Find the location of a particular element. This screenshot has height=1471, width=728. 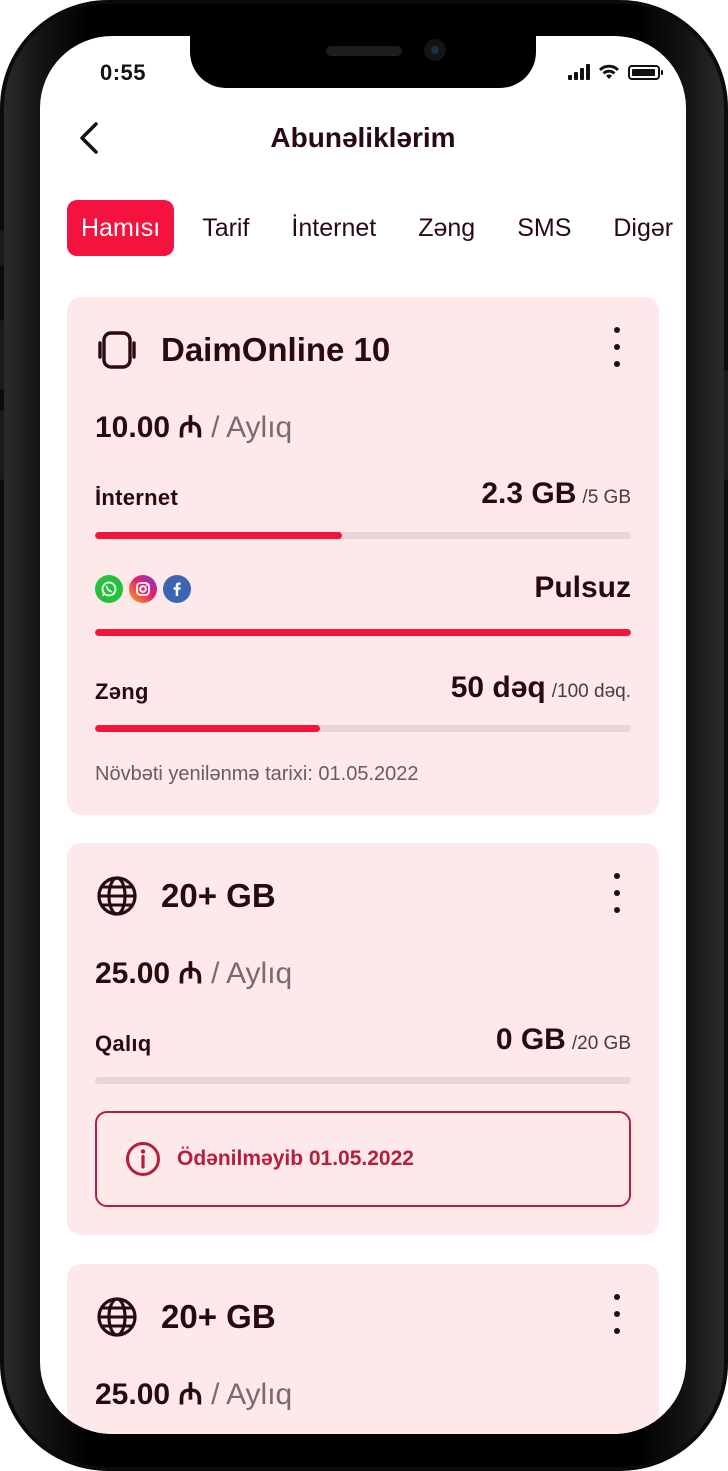

call-progress-bar is located at coordinates (363, 728).